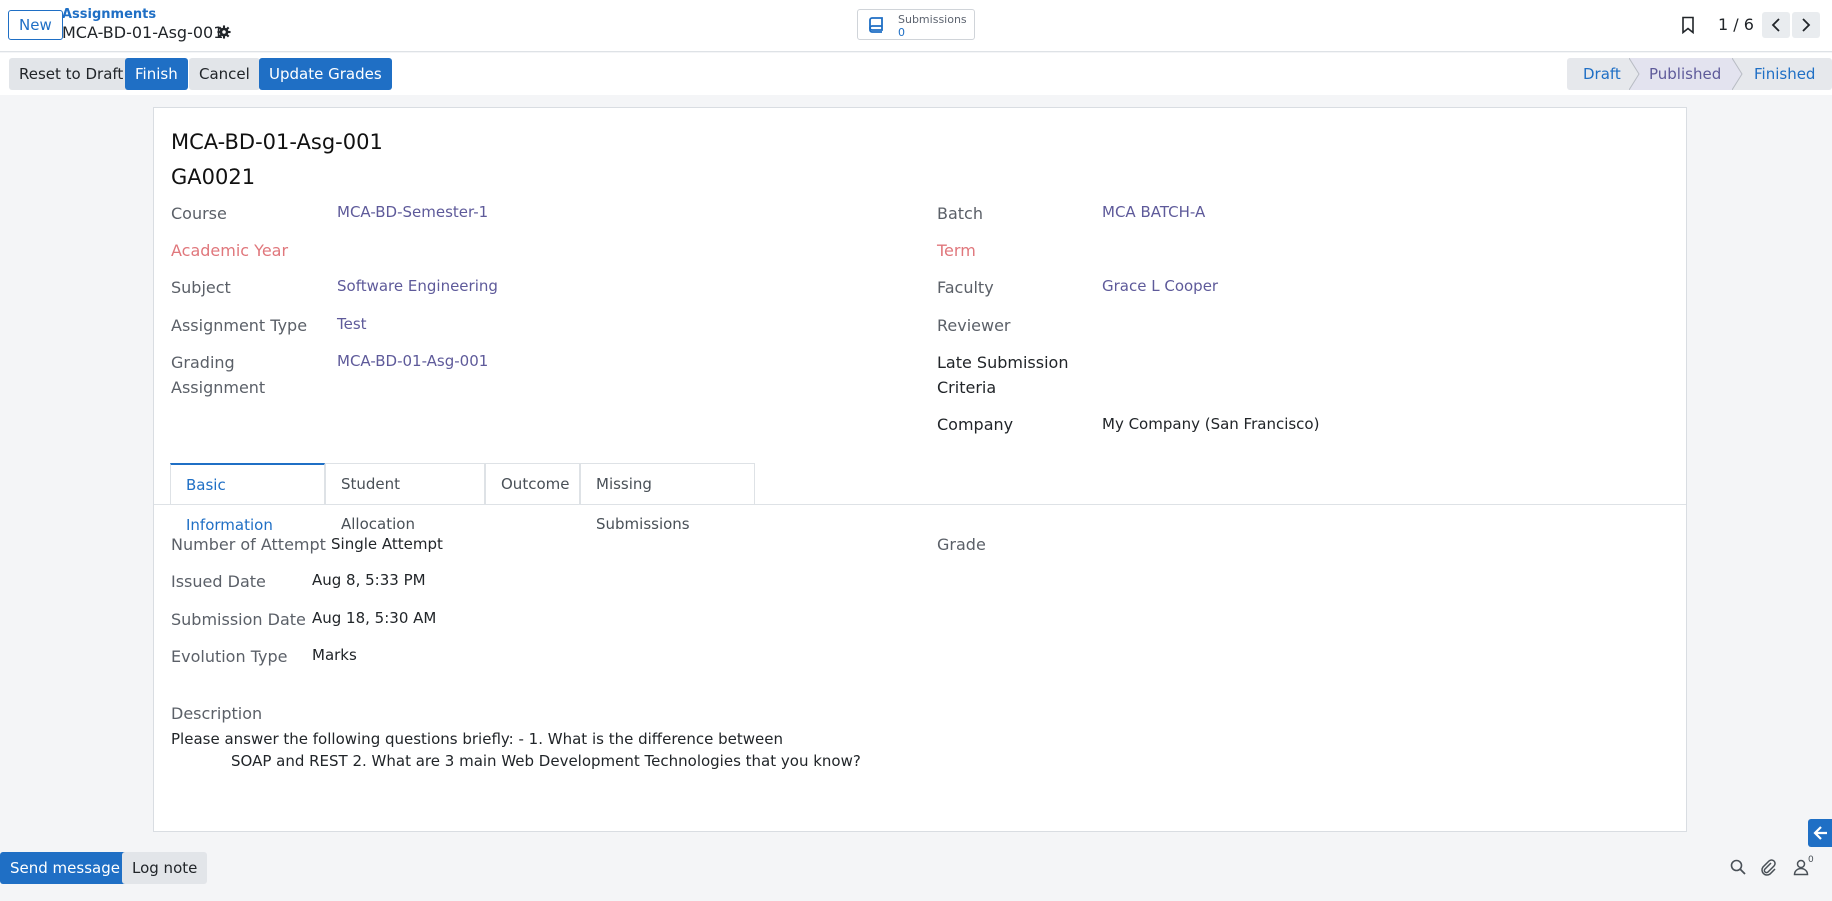 The image size is (1832, 901). I want to click on chevron-left-icon, so click(1775, 25).